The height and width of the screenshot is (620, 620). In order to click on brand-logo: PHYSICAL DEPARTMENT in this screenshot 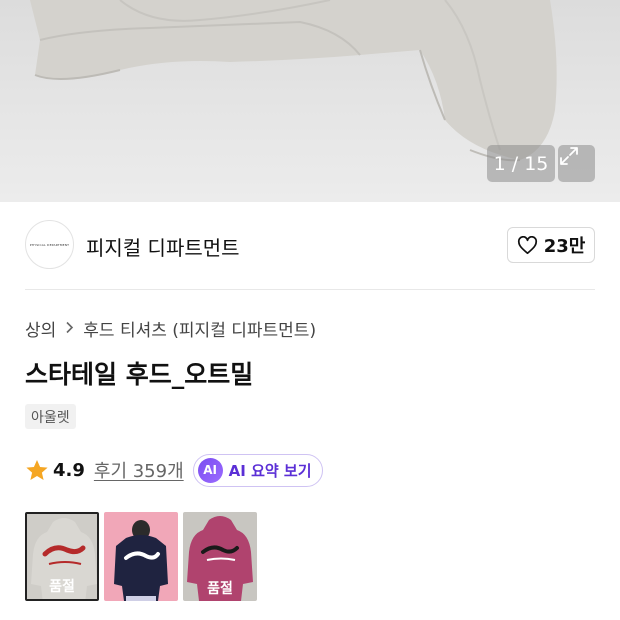, I will do `click(49, 244)`.